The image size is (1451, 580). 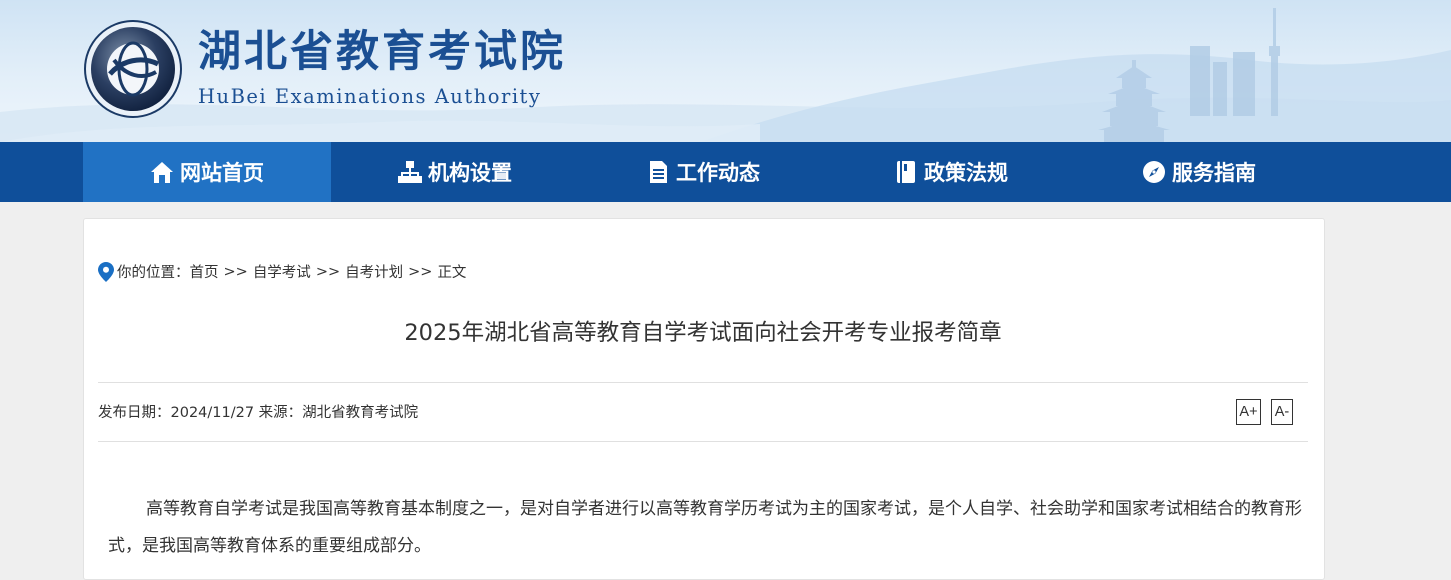 What do you see at coordinates (382, 52) in the screenshot?
I see `site-title: 湖北省教育考试院` at bounding box center [382, 52].